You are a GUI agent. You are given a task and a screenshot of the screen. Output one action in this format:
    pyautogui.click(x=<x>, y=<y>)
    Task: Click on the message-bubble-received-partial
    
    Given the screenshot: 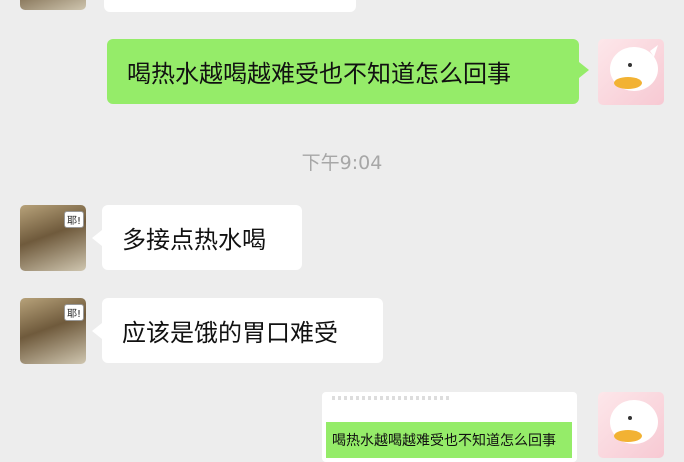 What is the action you would take?
    pyautogui.click(x=230, y=6)
    